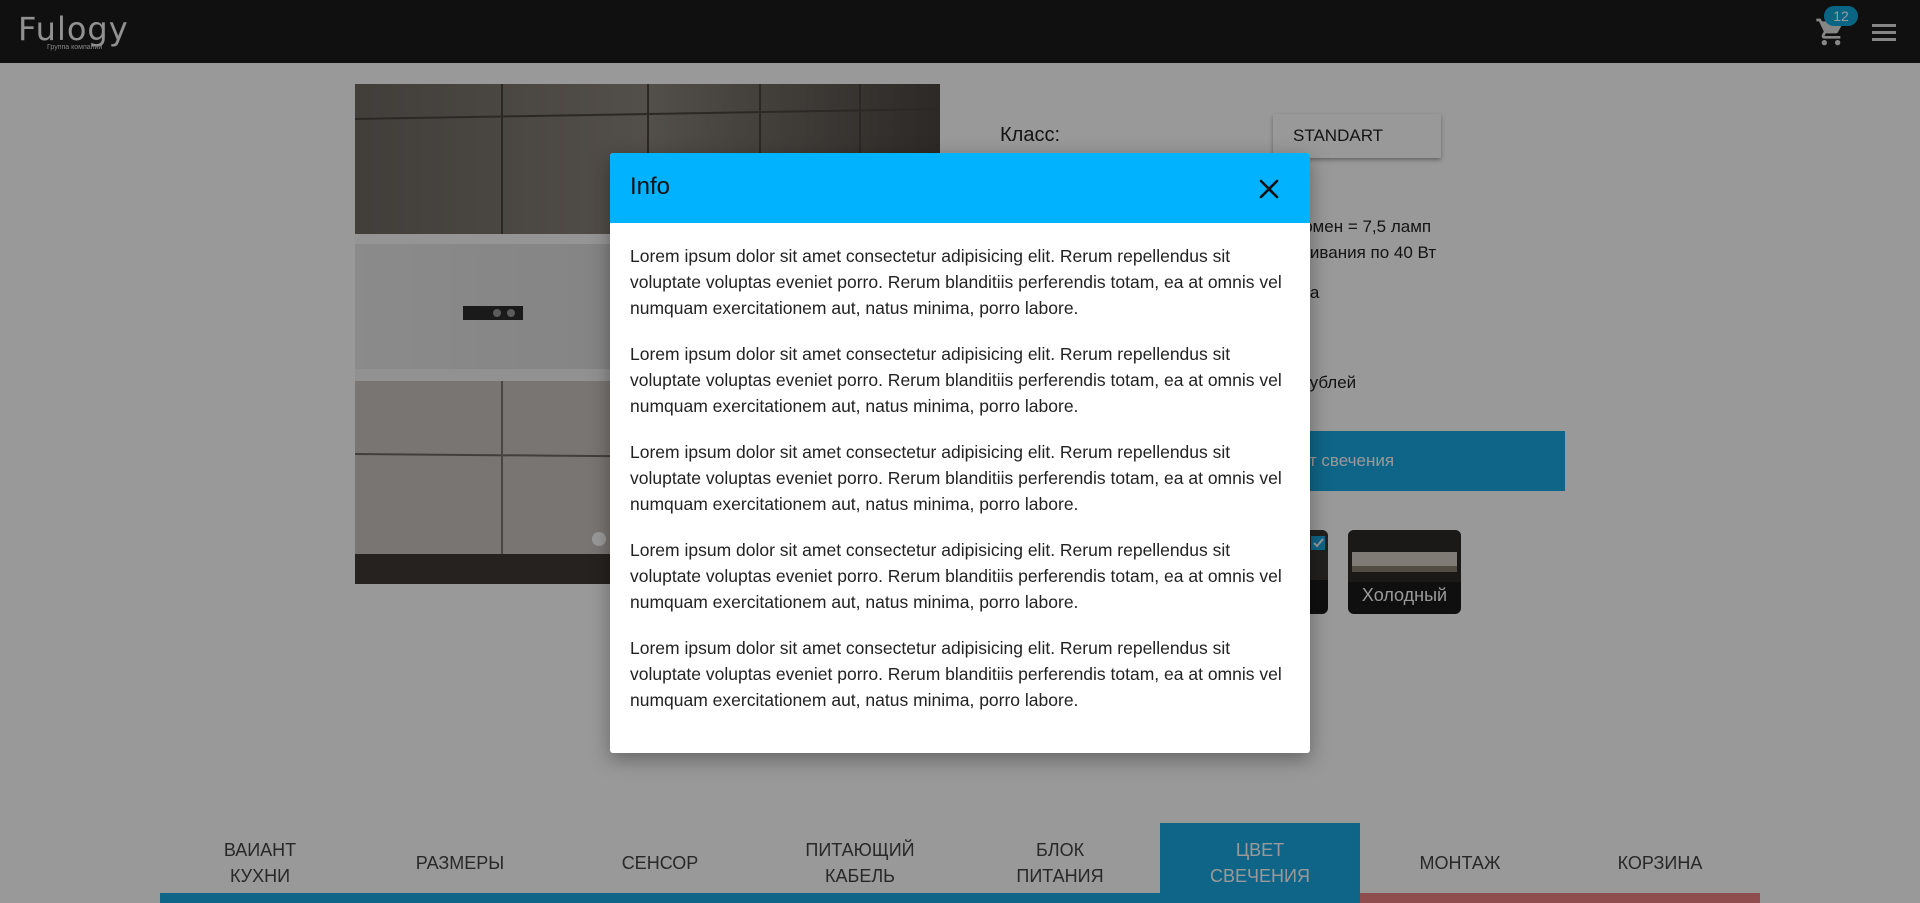  Describe the element at coordinates (1269, 189) in the screenshot. I see `close-icon` at that location.